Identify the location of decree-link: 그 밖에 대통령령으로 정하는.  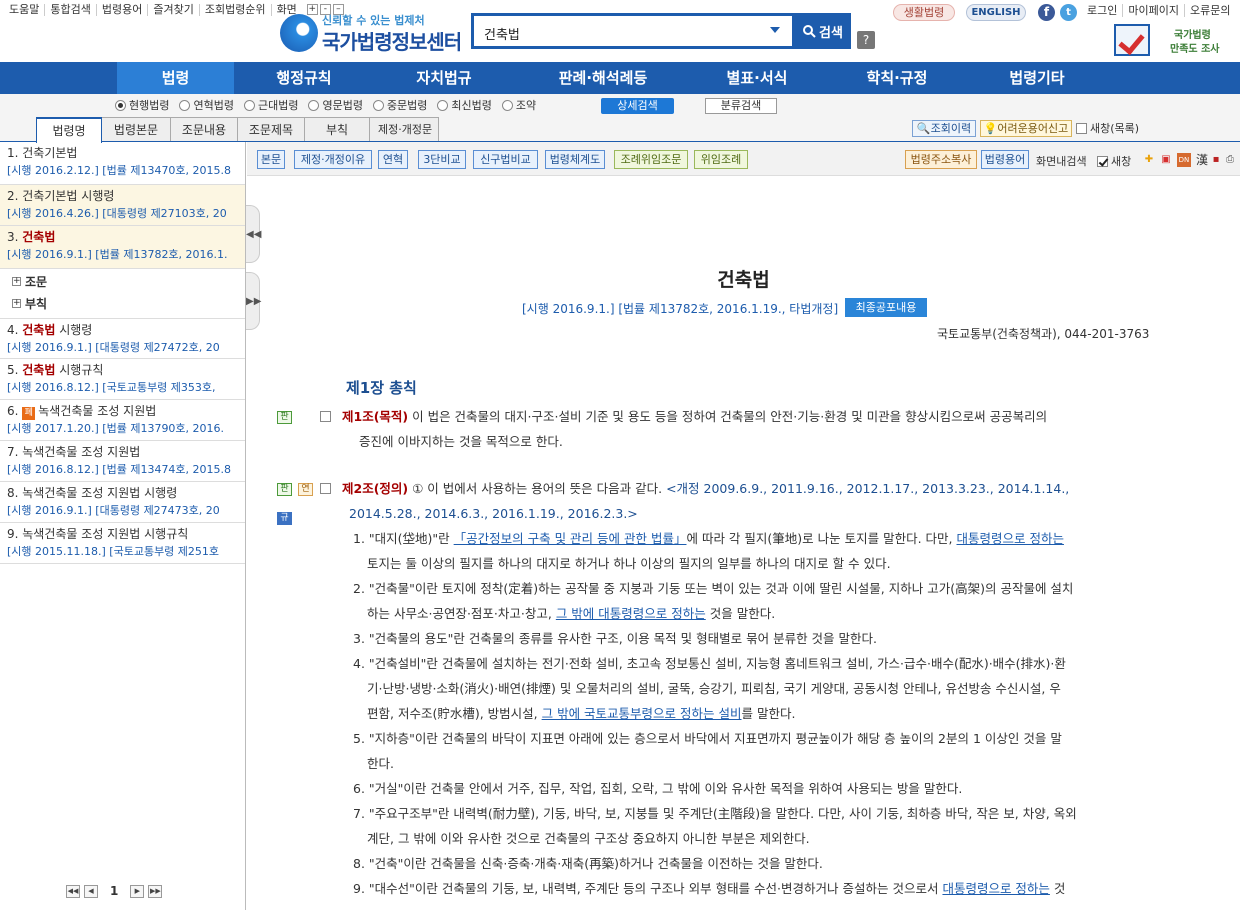
(631, 613).